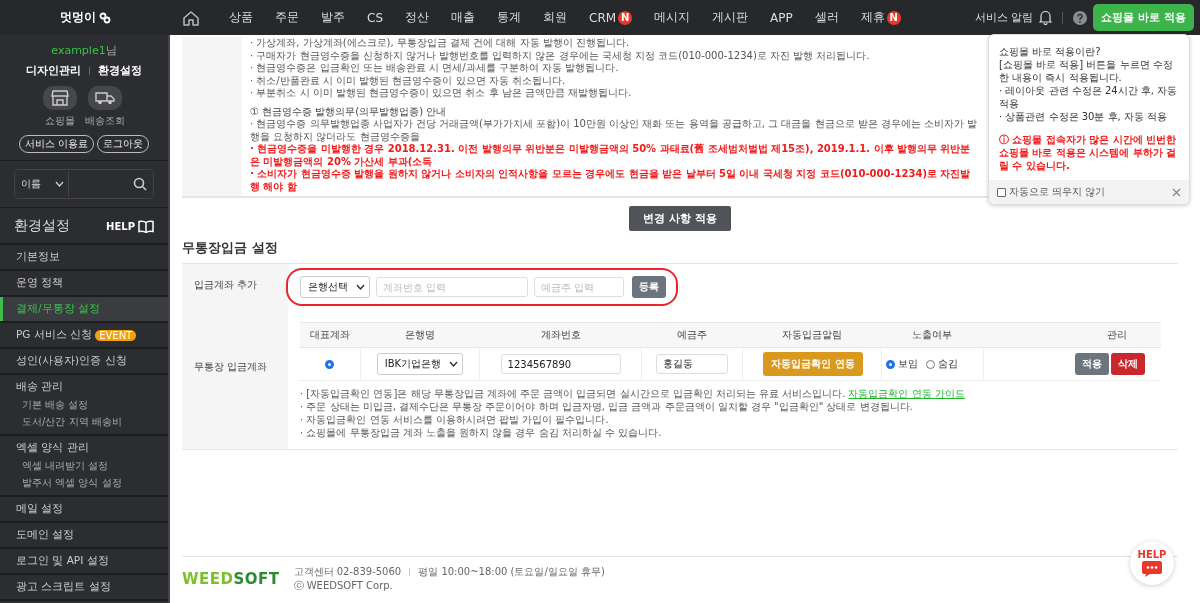  I want to click on bell-icon, so click(1046, 17).